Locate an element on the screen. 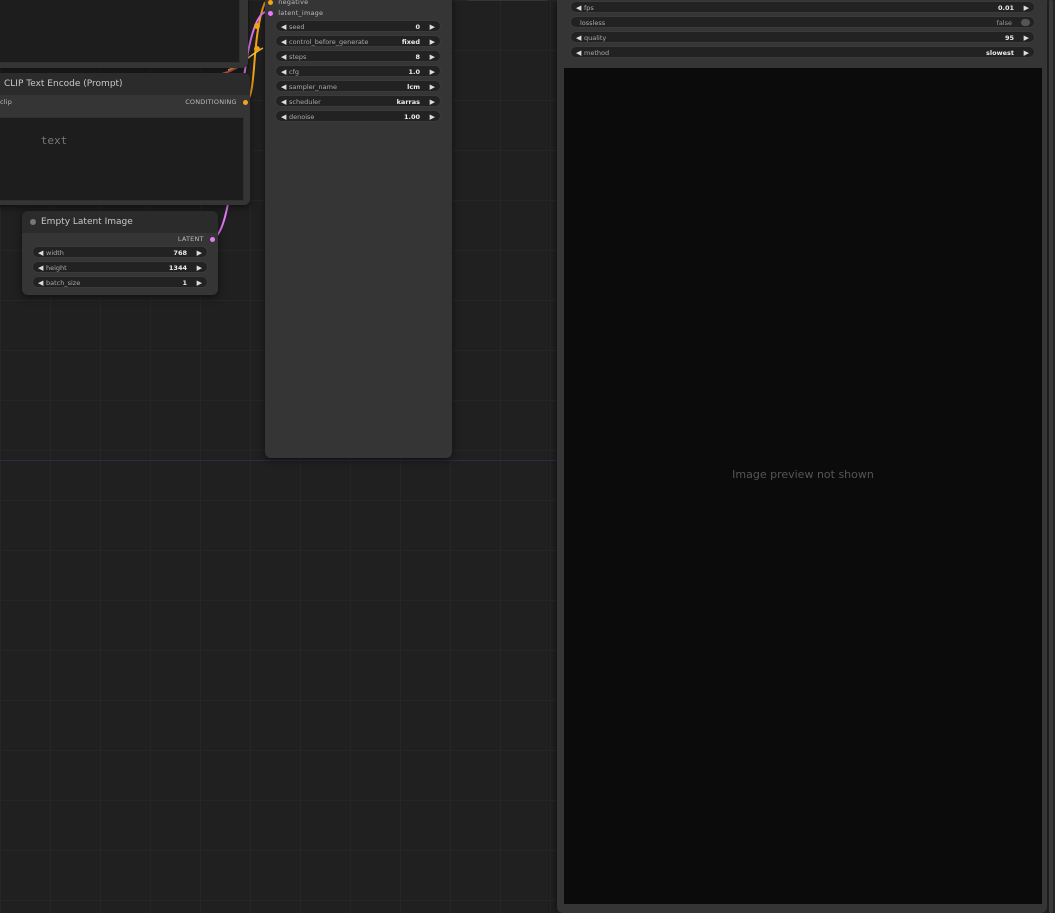 The height and width of the screenshot is (913, 1055). negative-prompt-textarea: text is located at coordinates (122, 159).